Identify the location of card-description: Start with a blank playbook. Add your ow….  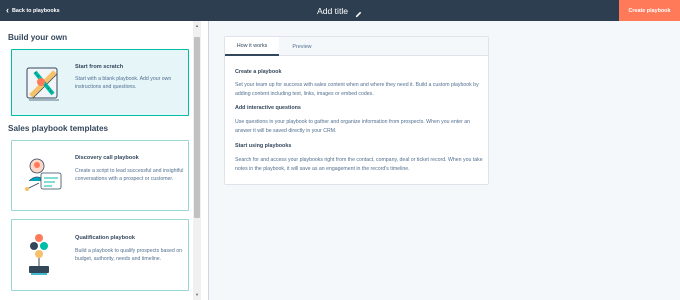
(123, 83).